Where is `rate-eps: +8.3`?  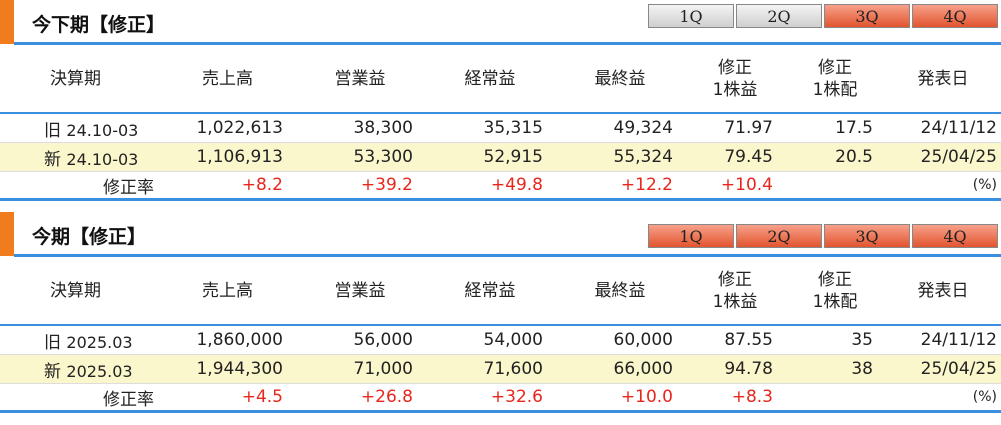
rate-eps: +8.3 is located at coordinates (735, 398).